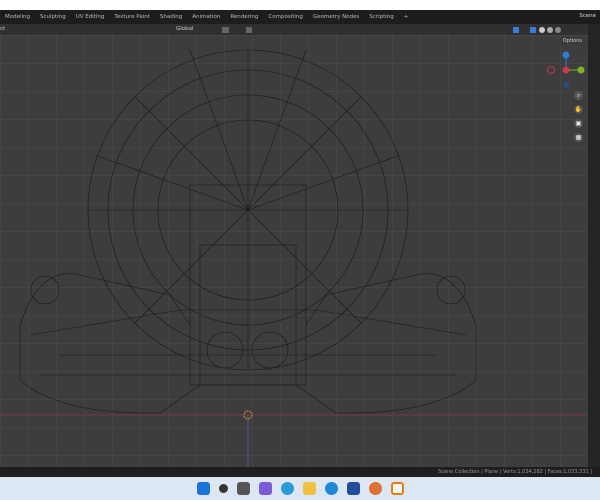  What do you see at coordinates (244, 17) in the screenshot?
I see `tab-rendering: Rendering` at bounding box center [244, 17].